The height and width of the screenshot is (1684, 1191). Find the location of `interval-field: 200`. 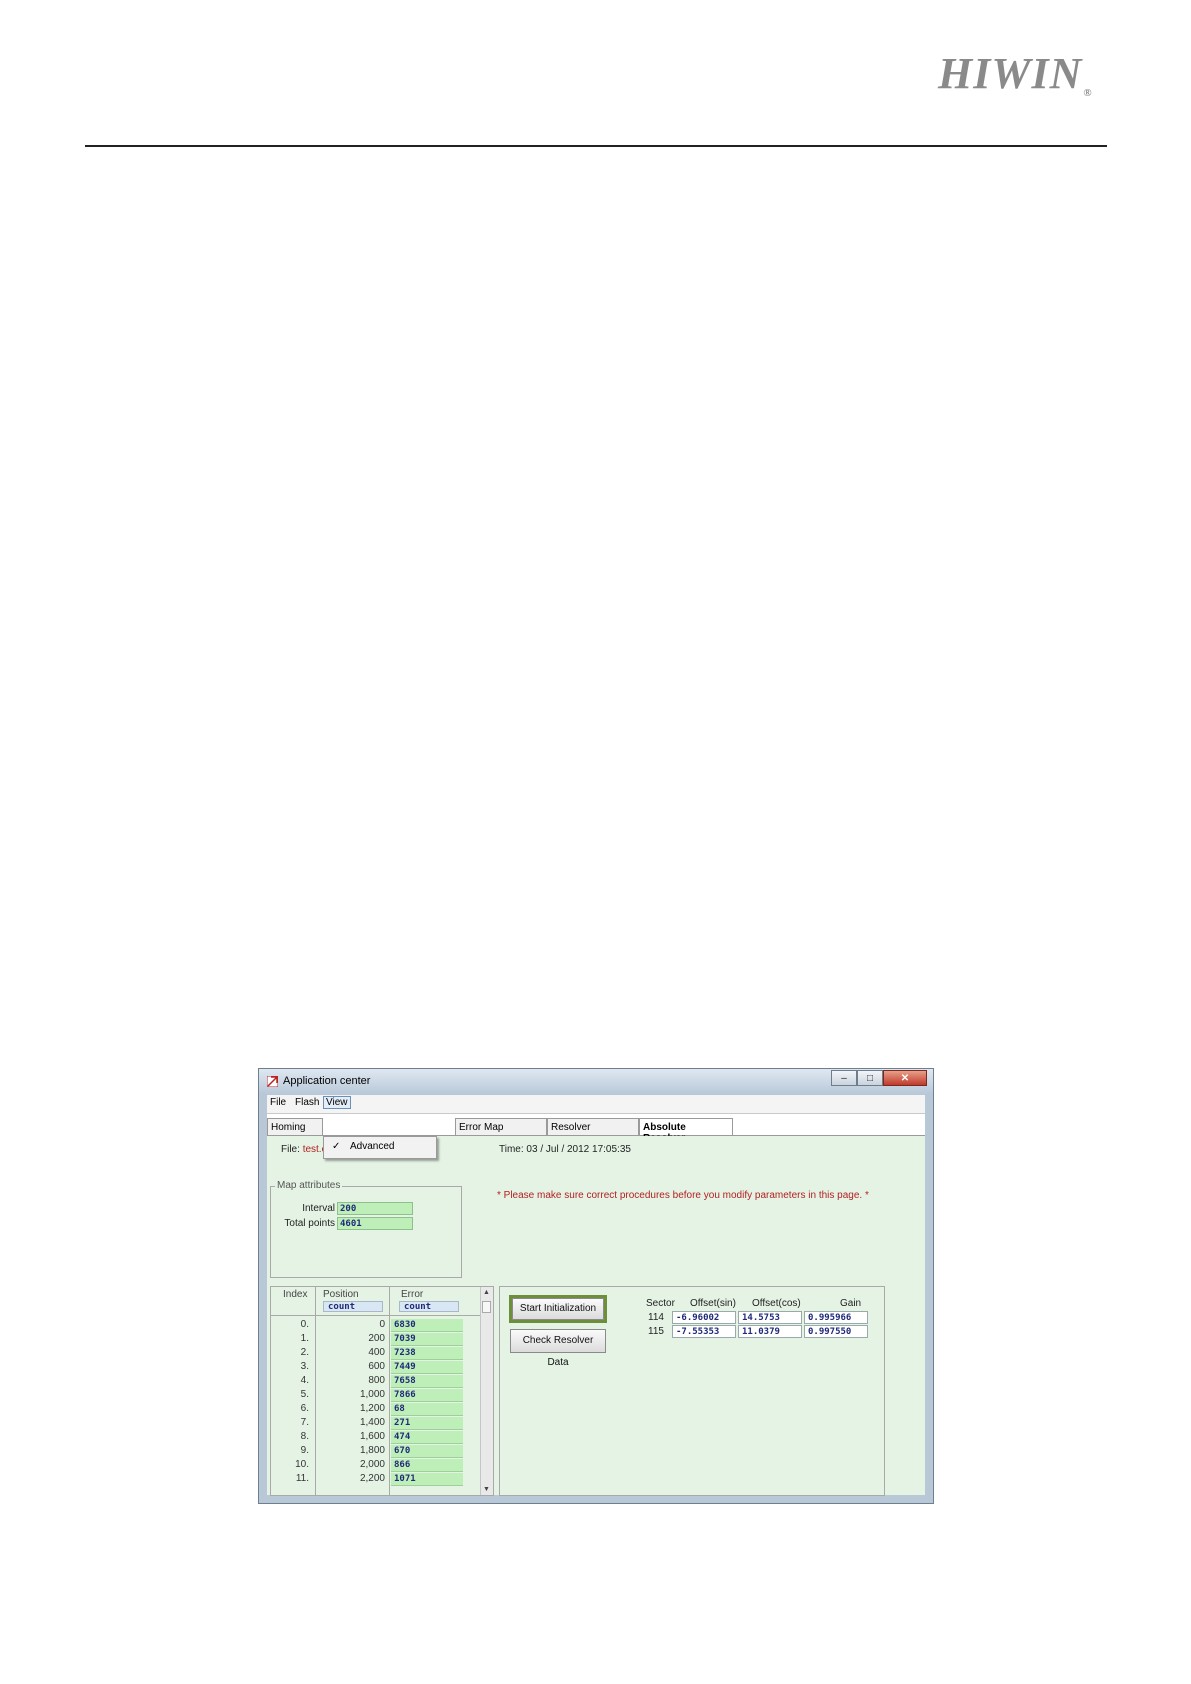

interval-field: 200 is located at coordinates (375, 1208).